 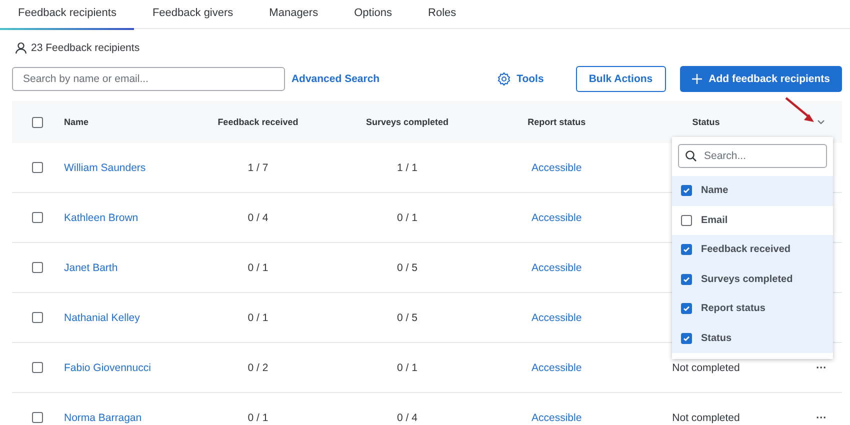 I want to click on recipient-name-link: Fabio Giovennucci, so click(x=107, y=368).